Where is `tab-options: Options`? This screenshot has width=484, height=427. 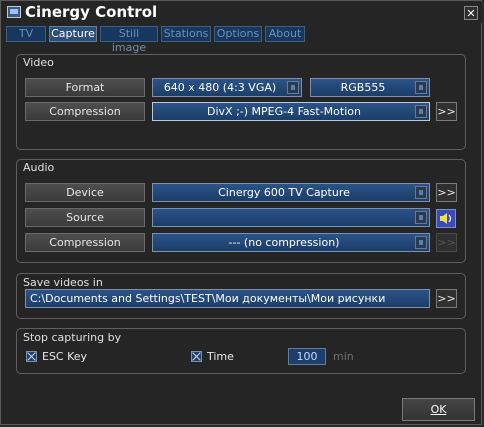 tab-options: Options is located at coordinates (238, 34).